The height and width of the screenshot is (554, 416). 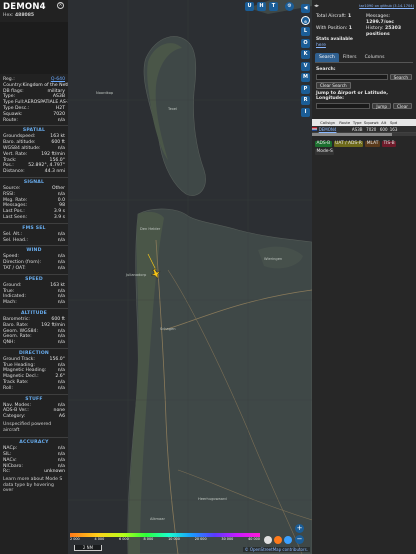 I want to click on side-button-7: P, so click(x=305, y=89).